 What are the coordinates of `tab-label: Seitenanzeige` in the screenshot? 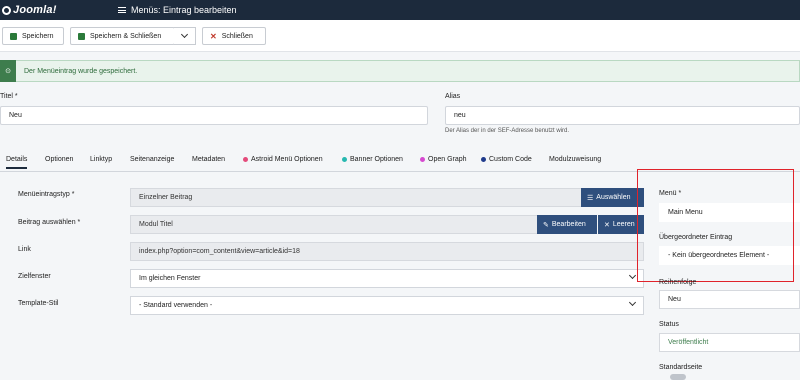 It's located at (152, 159).